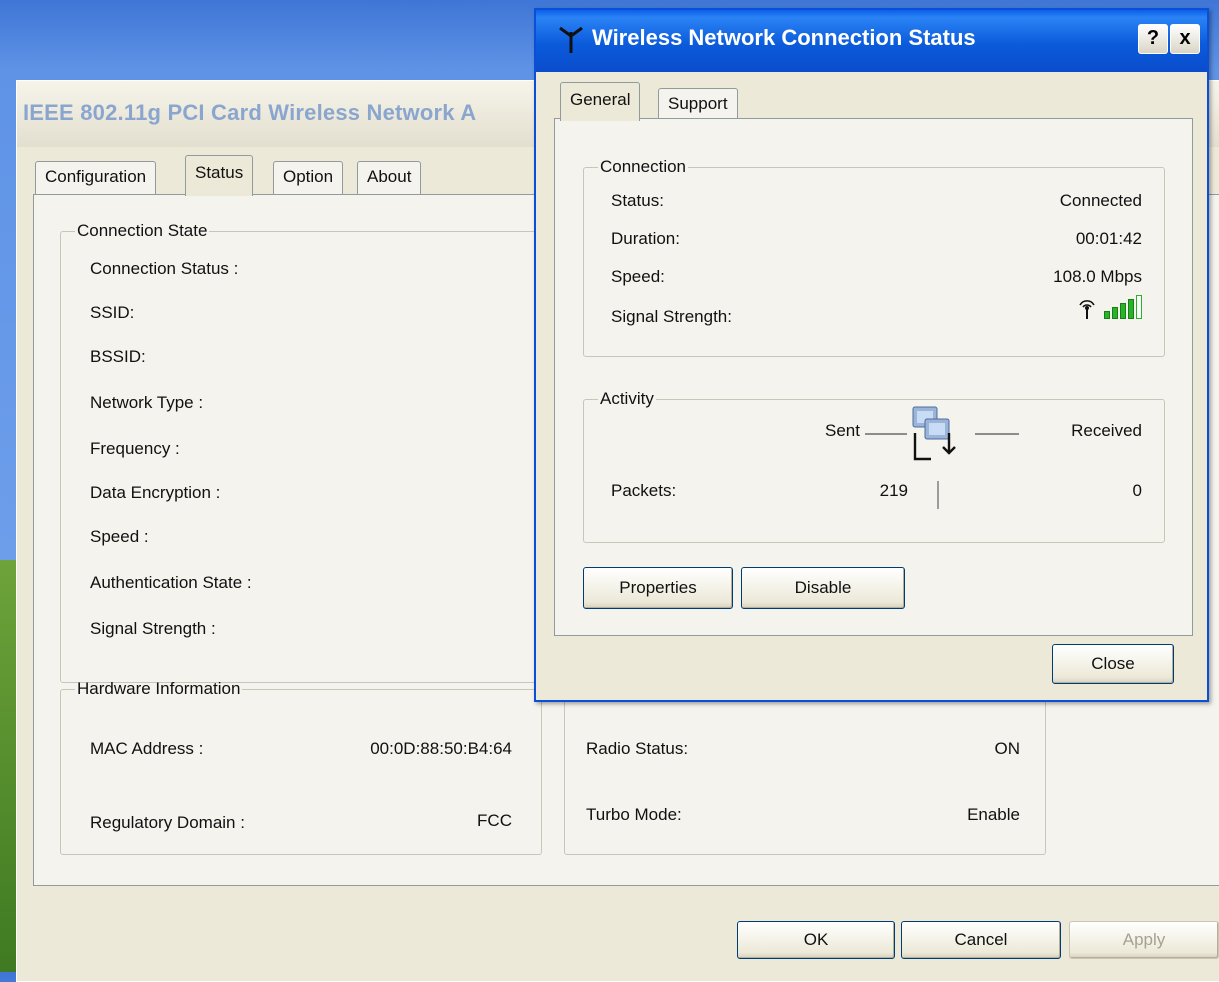 This screenshot has width=1219, height=982. I want to click on tab-option: Option, so click(308, 178).